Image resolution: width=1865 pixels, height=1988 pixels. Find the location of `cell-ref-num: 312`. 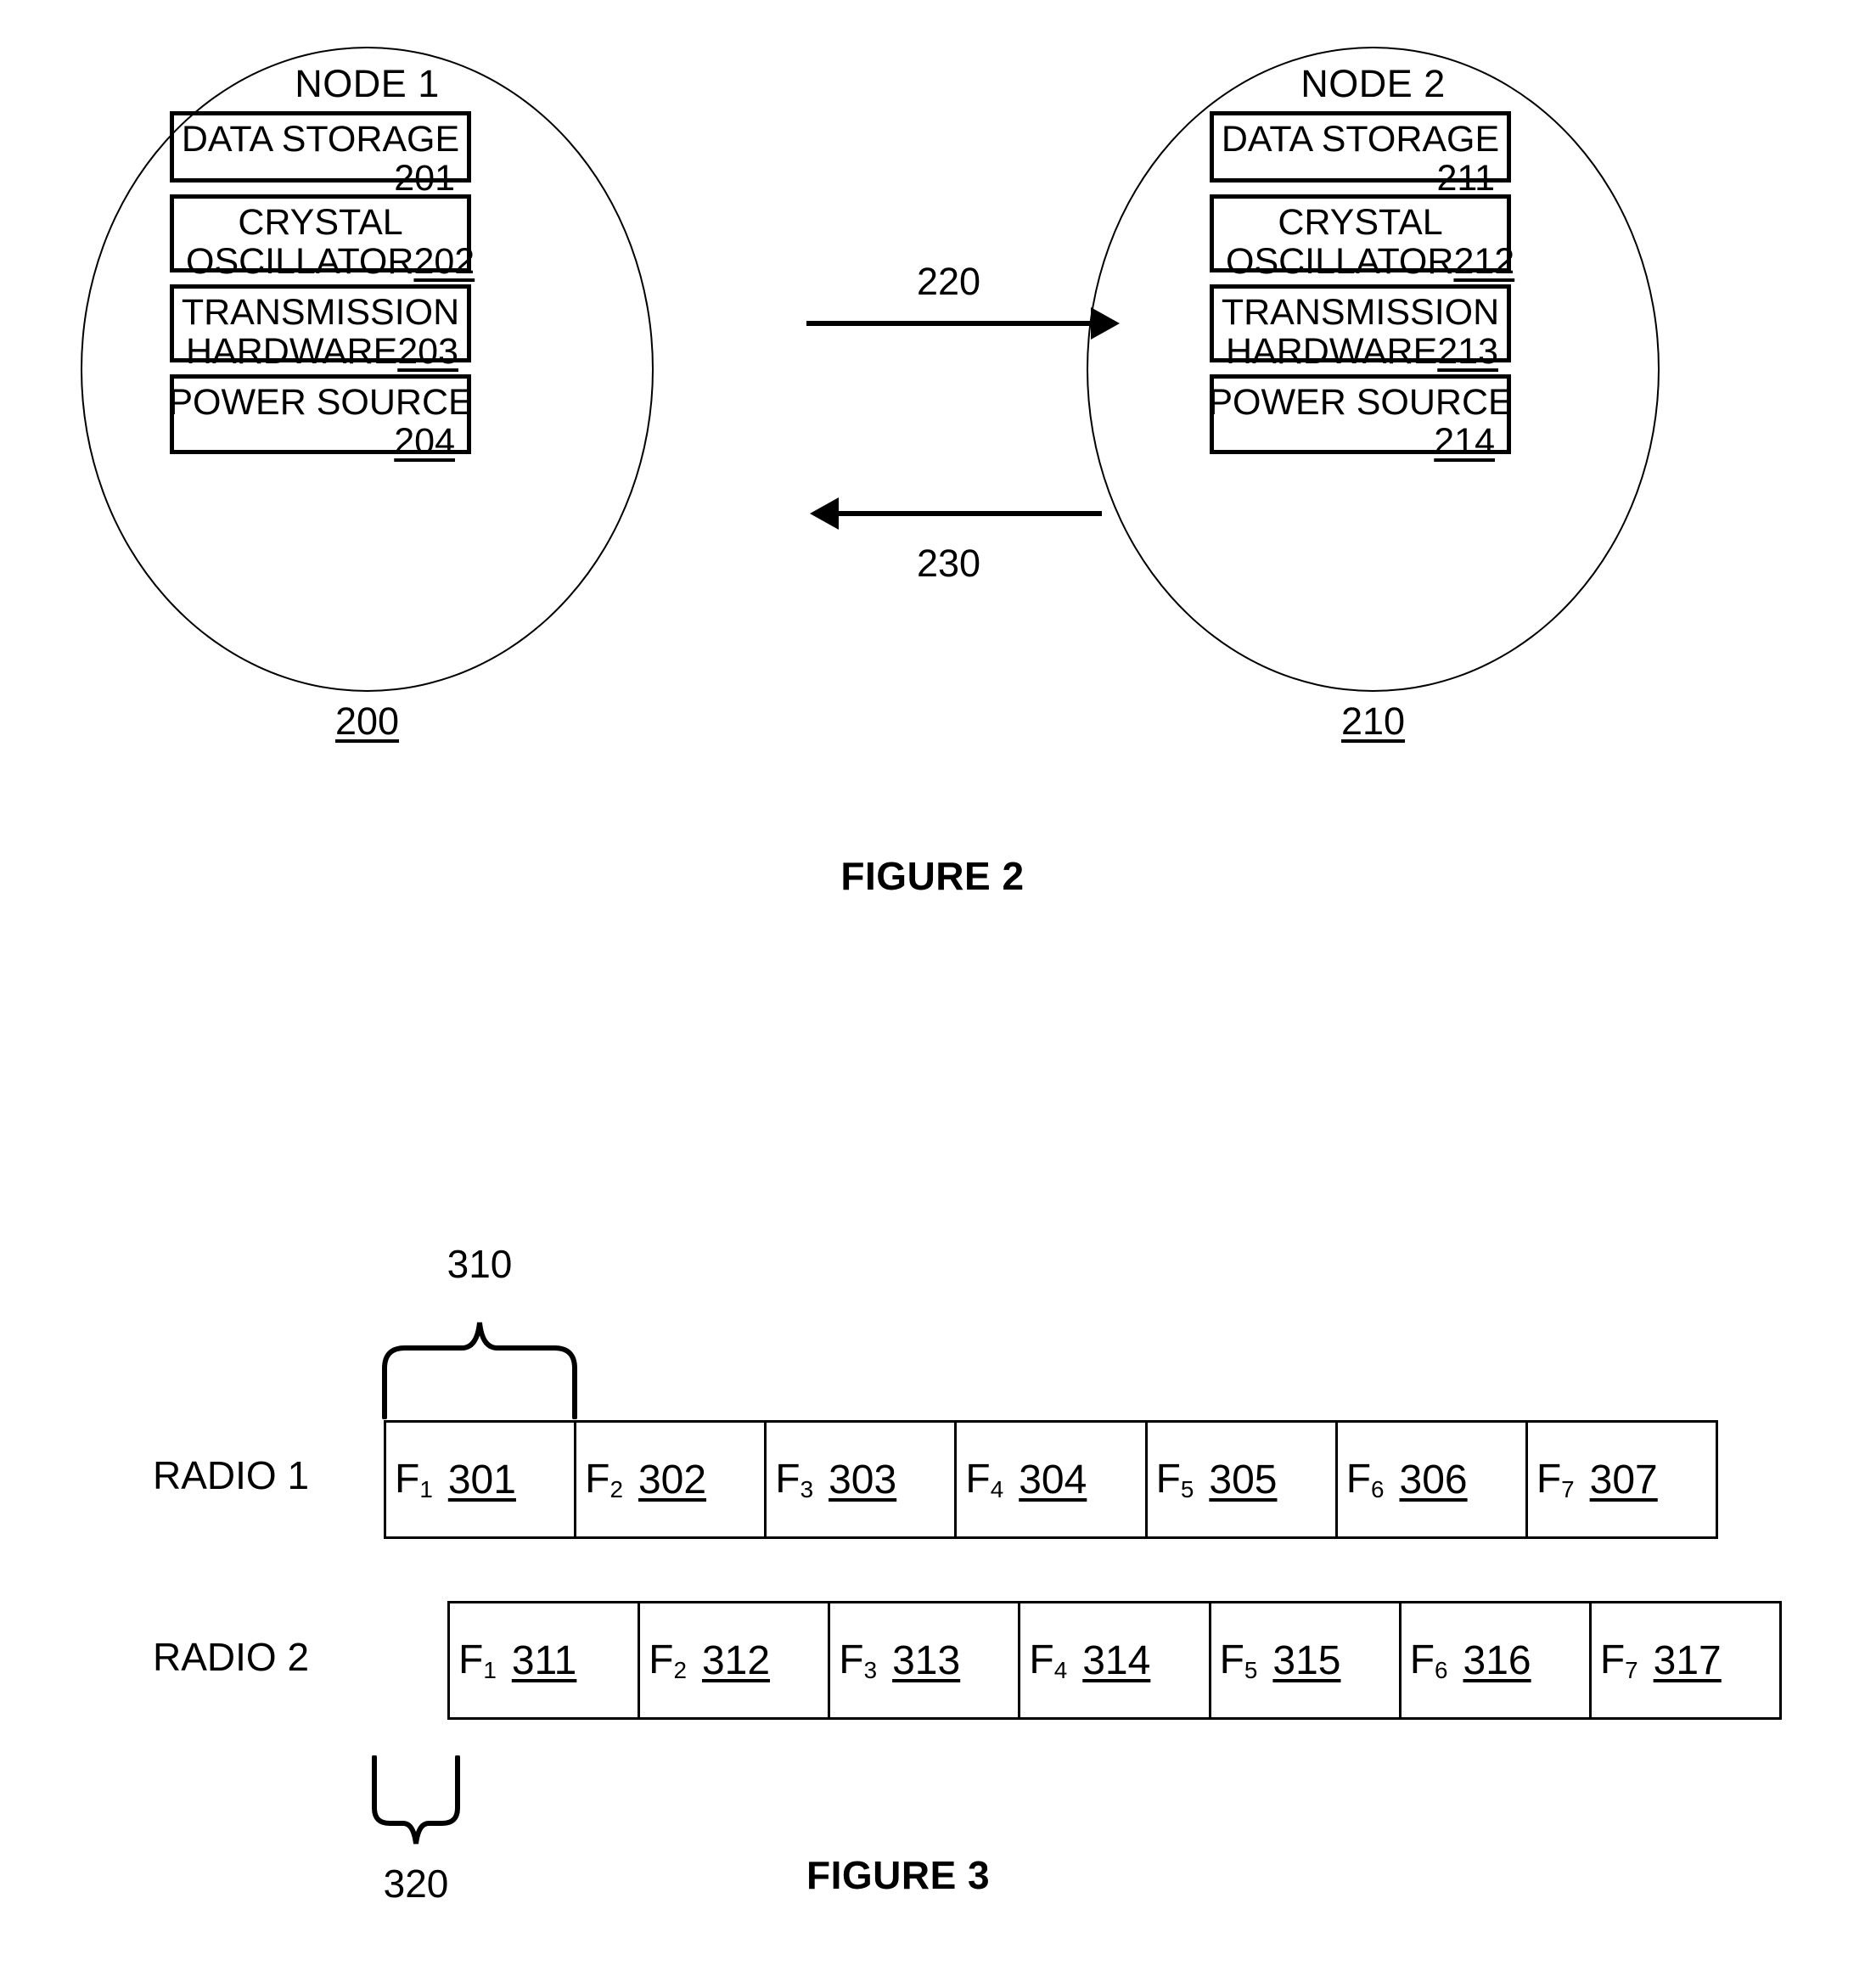

cell-ref-num: 312 is located at coordinates (736, 1660).